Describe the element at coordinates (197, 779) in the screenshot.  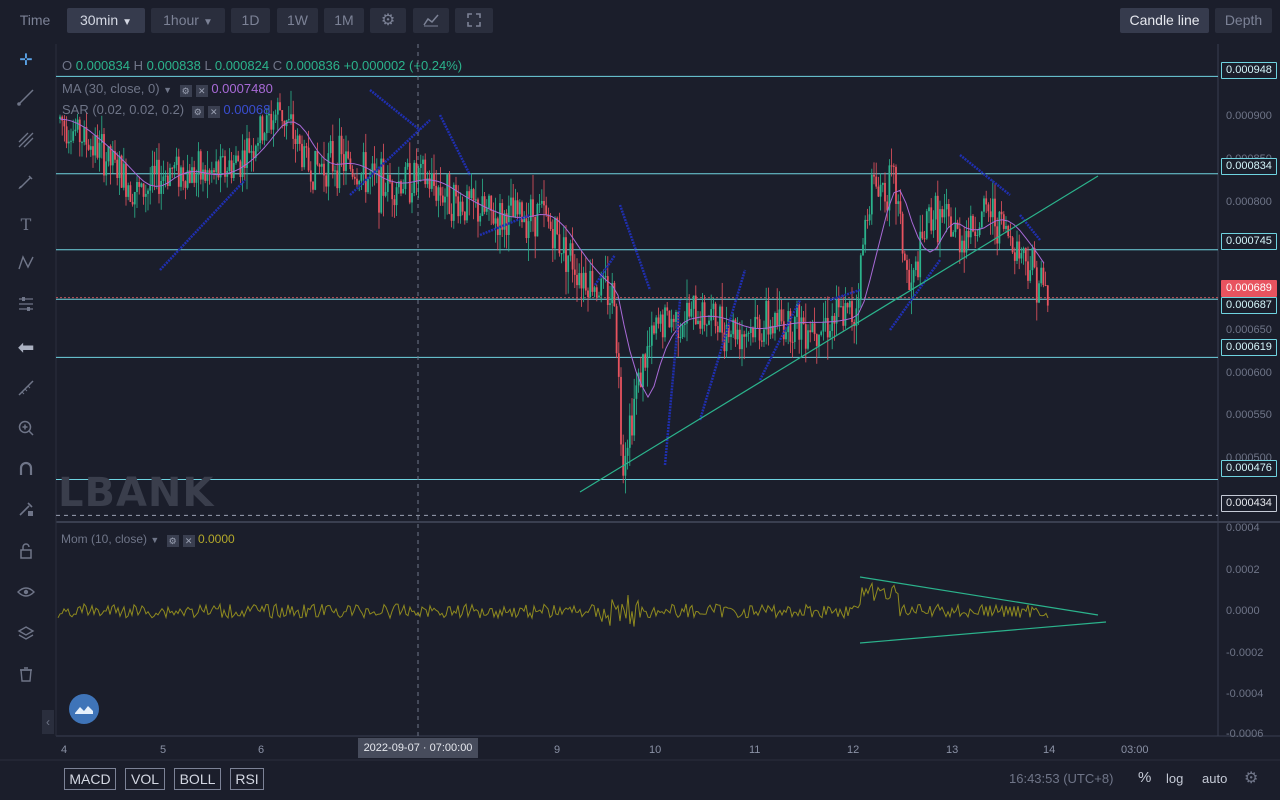
I see `boll-button: BOLL` at that location.